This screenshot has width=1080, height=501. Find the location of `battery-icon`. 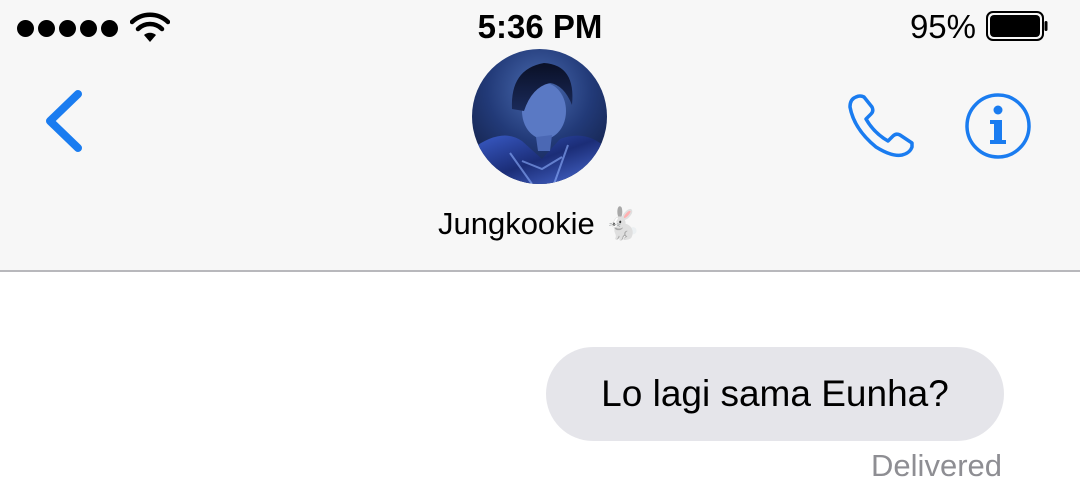

battery-icon is located at coordinates (1017, 26).